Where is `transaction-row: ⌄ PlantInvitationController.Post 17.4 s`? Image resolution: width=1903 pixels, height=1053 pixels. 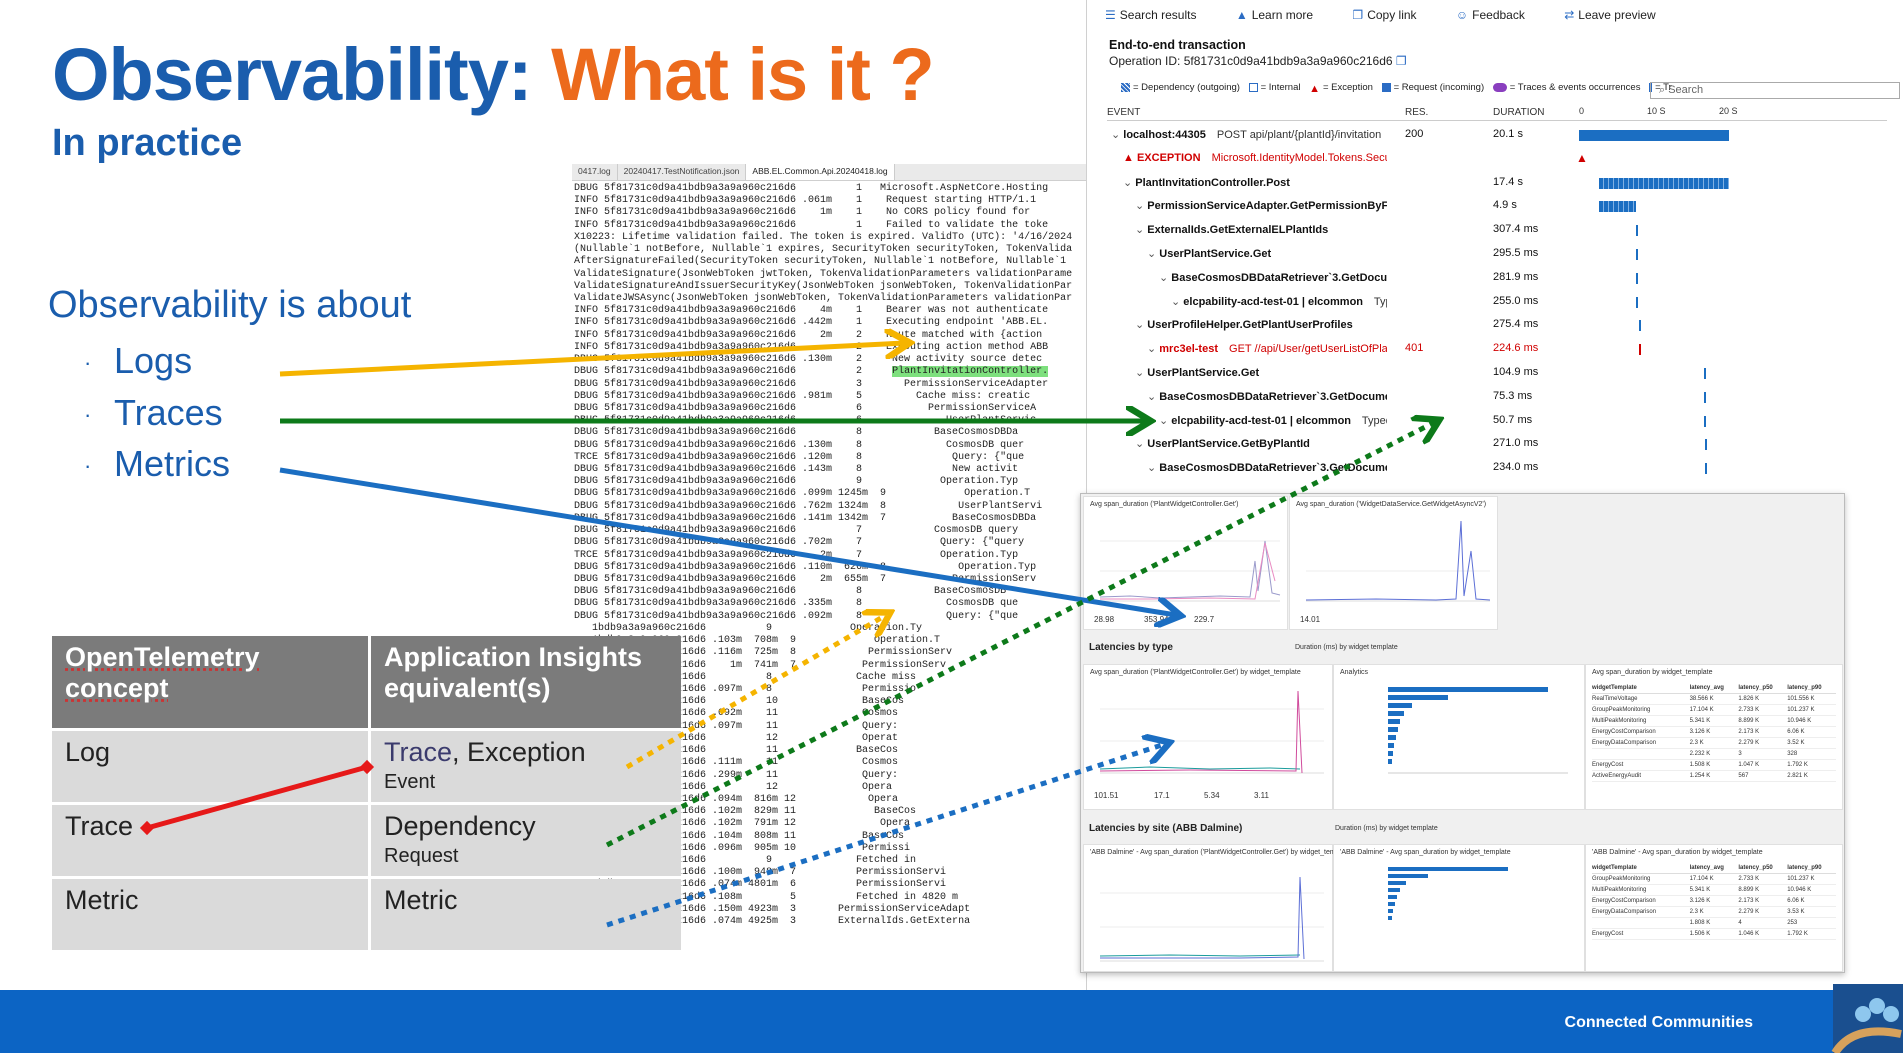
transaction-row: ⌄ PlantInvitationController.Post 17.4 s is located at coordinates (1495, 184).